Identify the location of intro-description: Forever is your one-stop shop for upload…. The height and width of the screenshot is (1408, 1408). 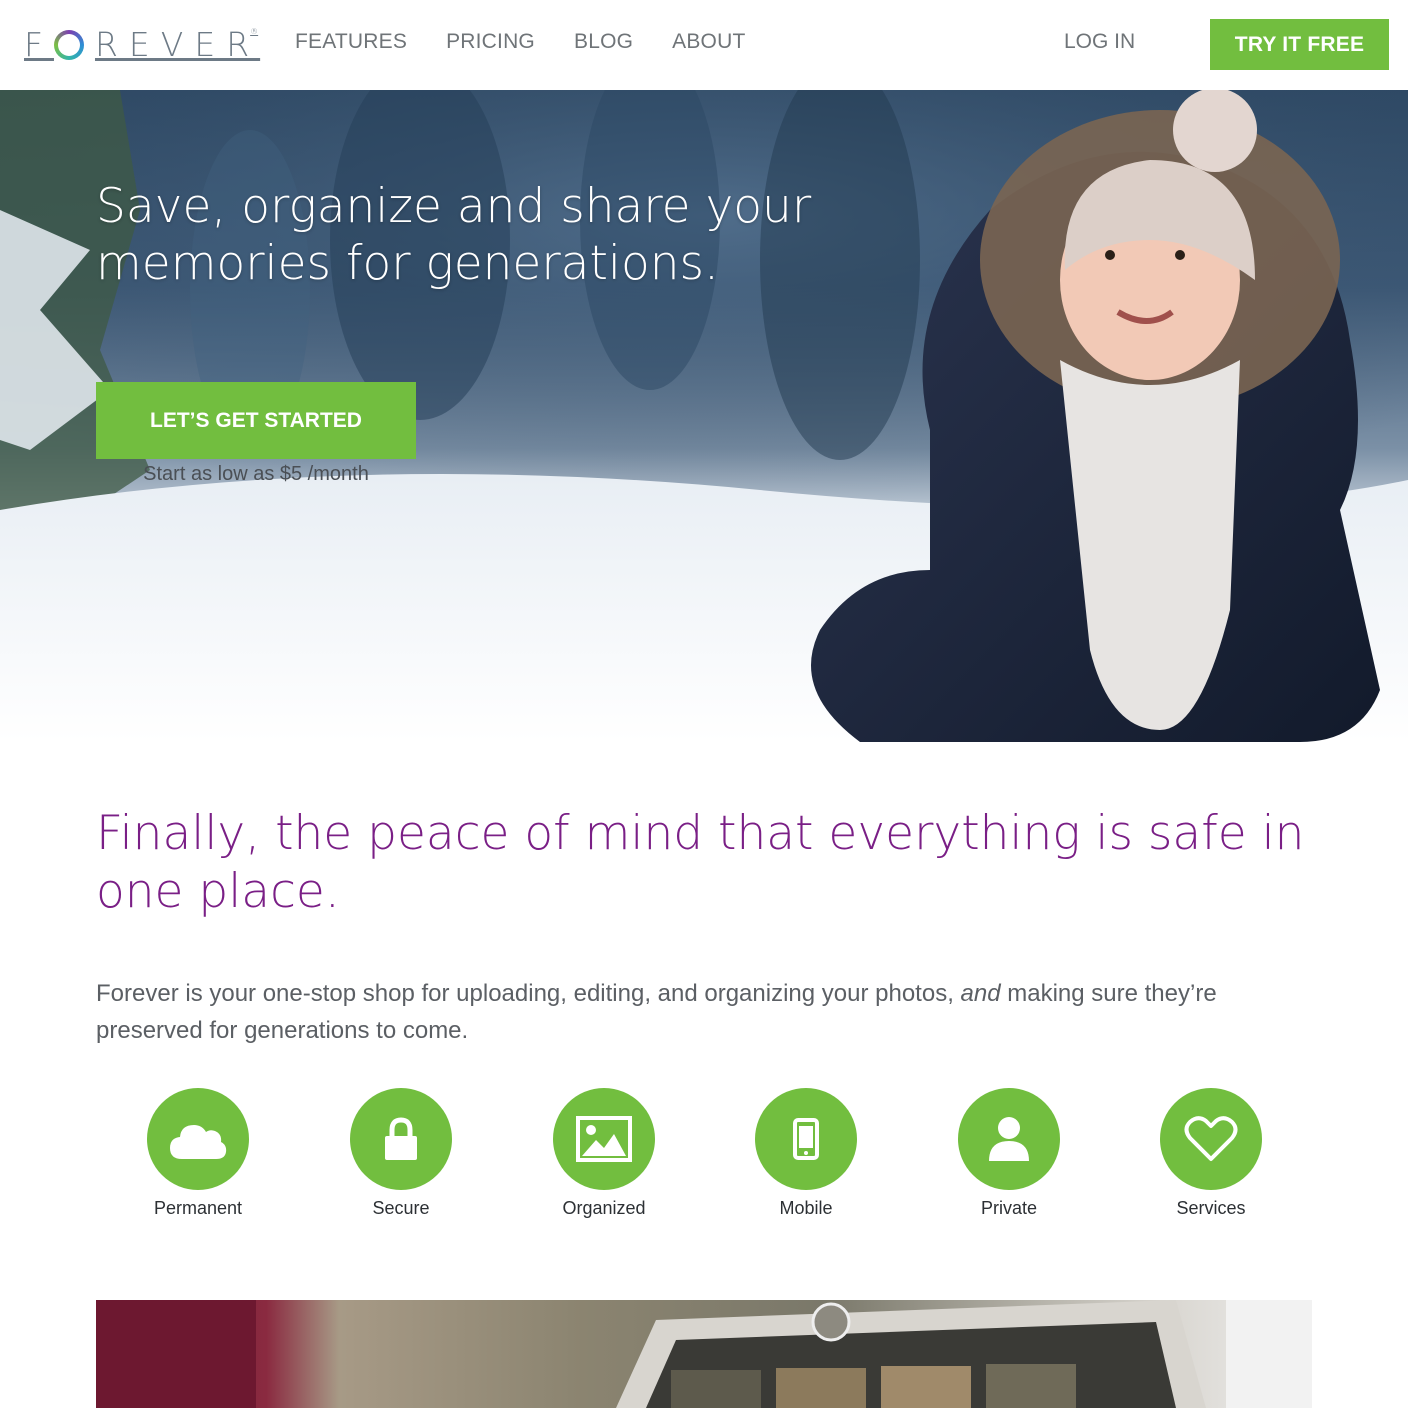
(706, 1012).